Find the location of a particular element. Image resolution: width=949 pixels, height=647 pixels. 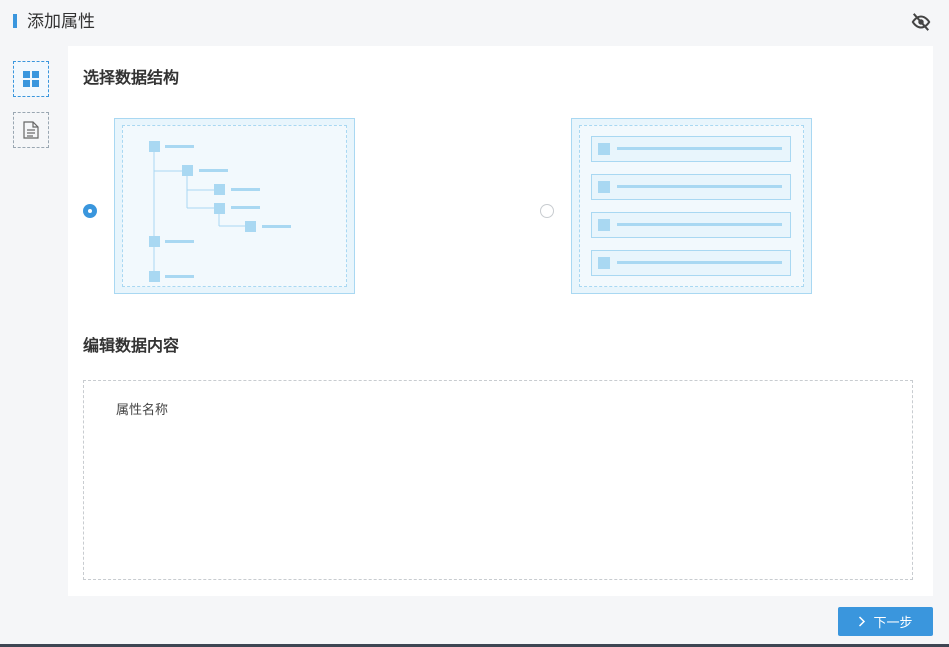

tree-structure-option is located at coordinates (234, 206).